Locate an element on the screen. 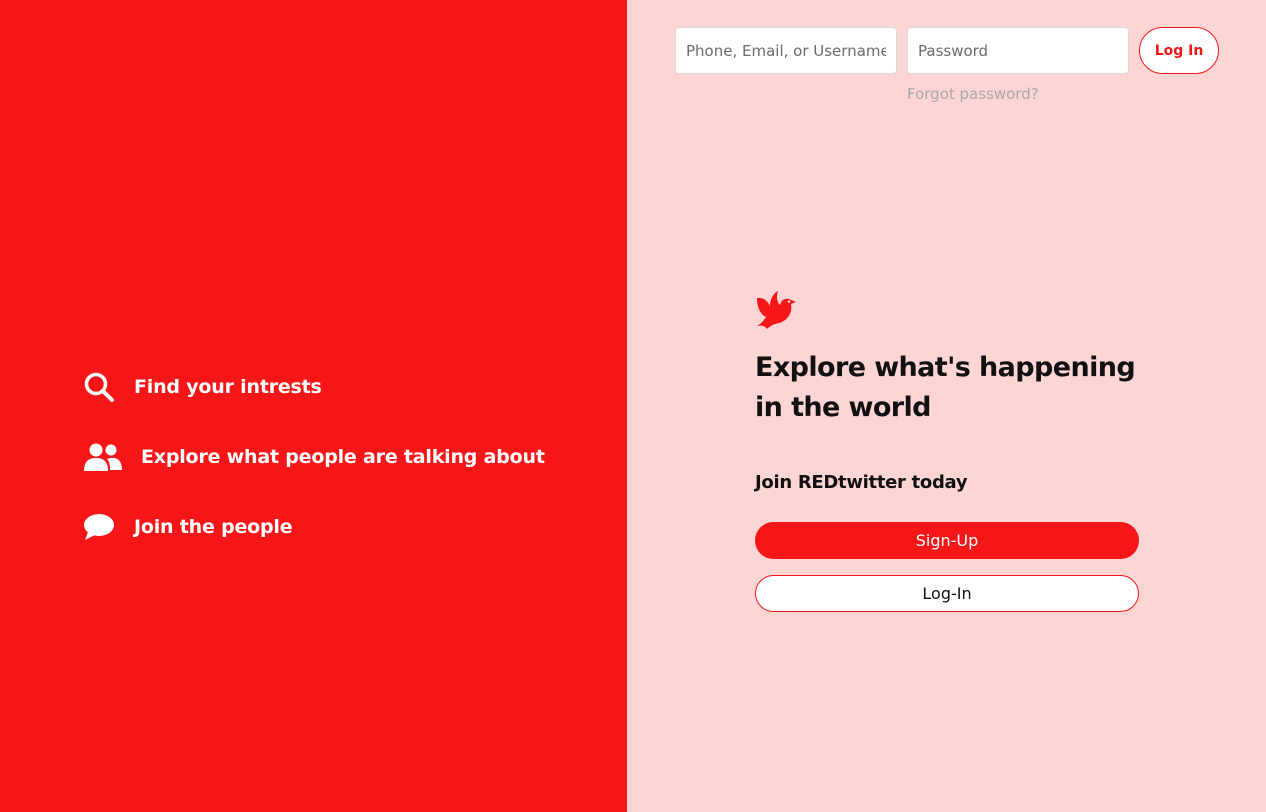 The height and width of the screenshot is (812, 1266). login-secondary-button: Log-In is located at coordinates (947, 593).